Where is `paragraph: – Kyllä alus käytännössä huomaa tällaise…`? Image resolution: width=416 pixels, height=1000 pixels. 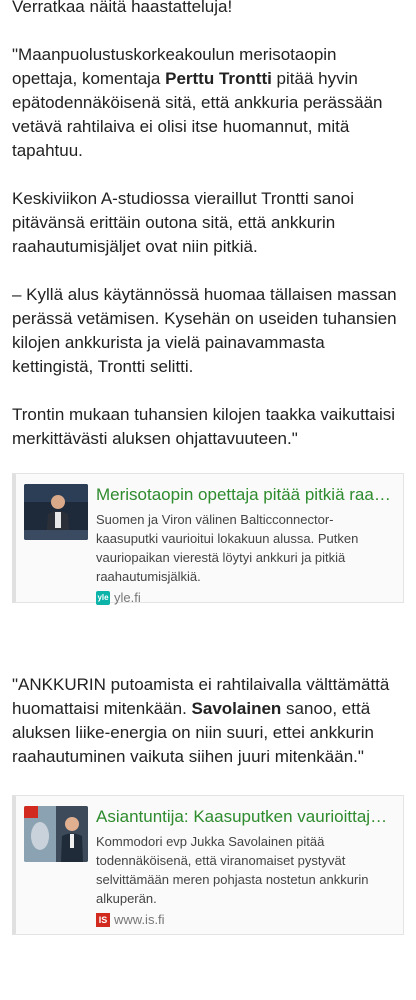
paragraph: – Kyllä alus käytännössä huomaa tällaise… is located at coordinates (204, 330).